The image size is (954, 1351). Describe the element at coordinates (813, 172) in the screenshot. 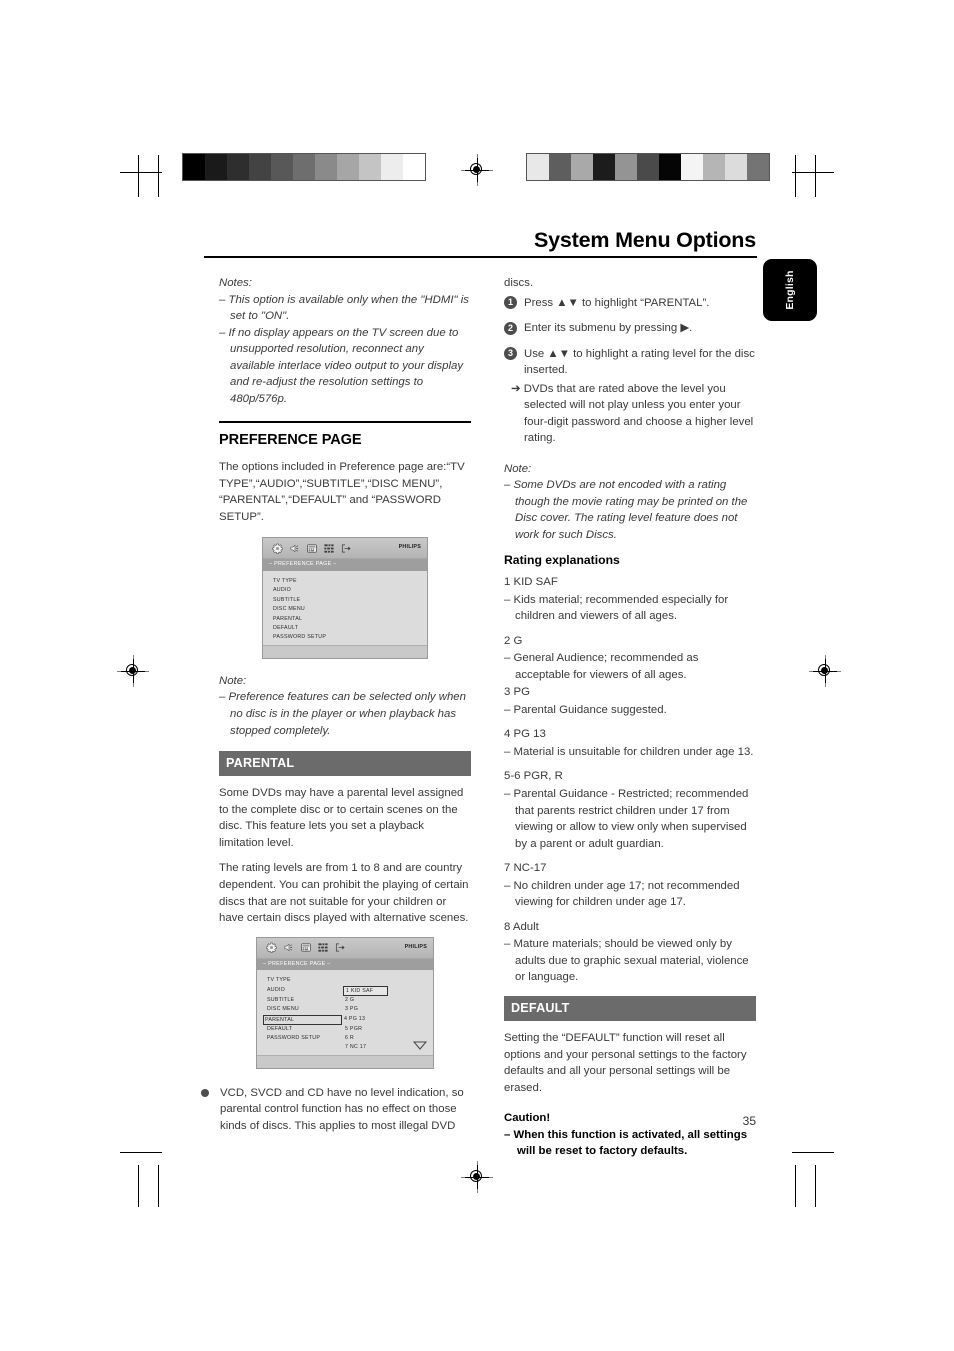

I see `crop-mark-top-right-h` at that location.